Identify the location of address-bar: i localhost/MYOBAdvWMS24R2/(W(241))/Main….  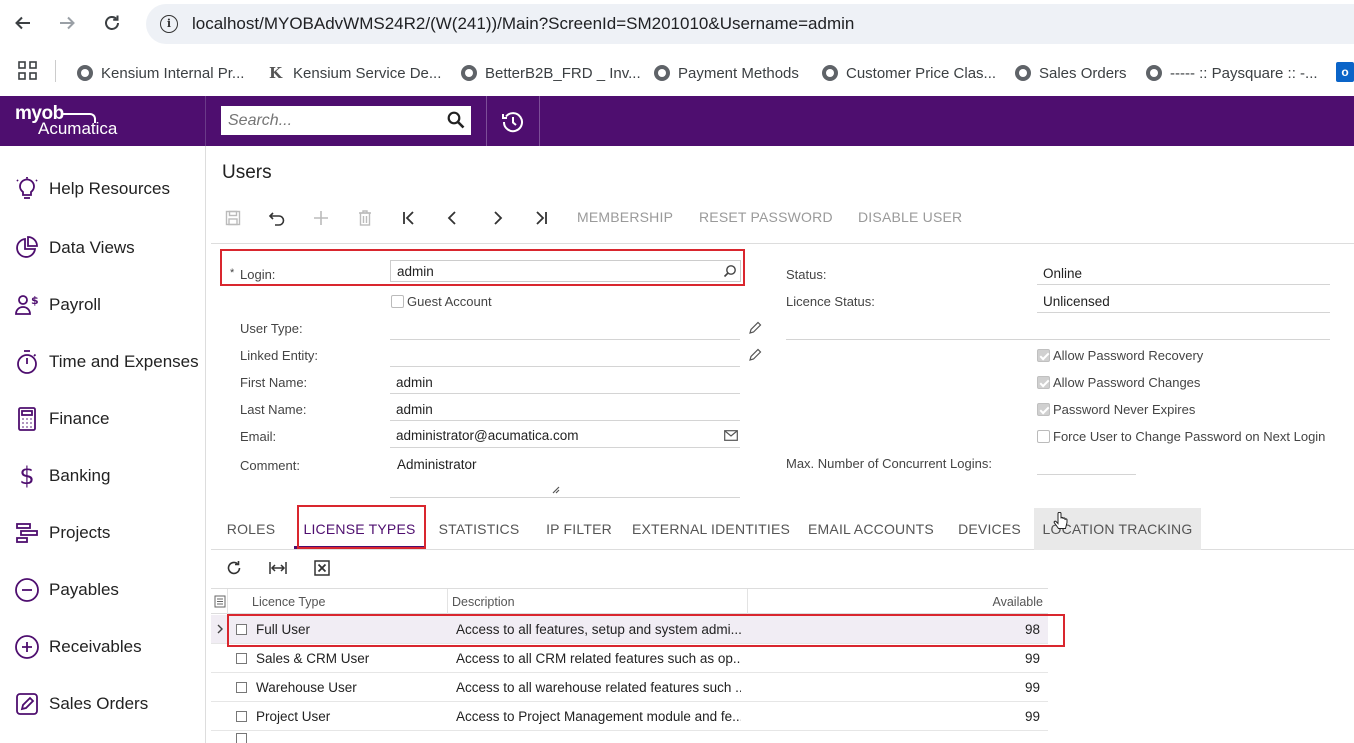
(750, 24).